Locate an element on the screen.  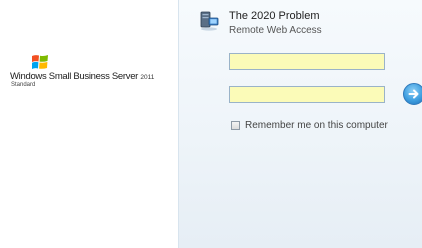
arrow-right-circle-icon is located at coordinates (413, 94).